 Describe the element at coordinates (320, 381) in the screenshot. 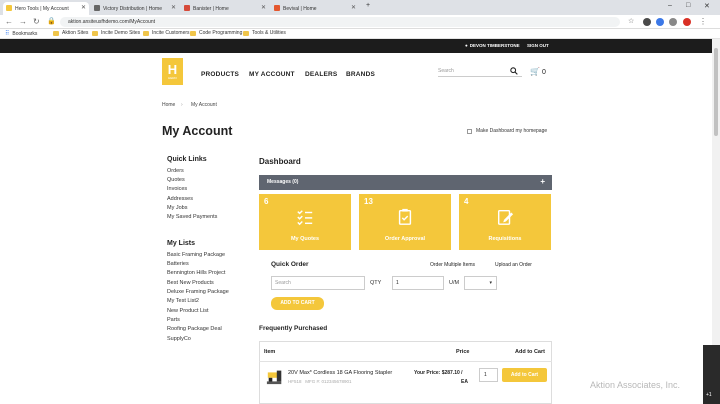

I see `product-sku: HF518 MFG #: 012345678901` at that location.